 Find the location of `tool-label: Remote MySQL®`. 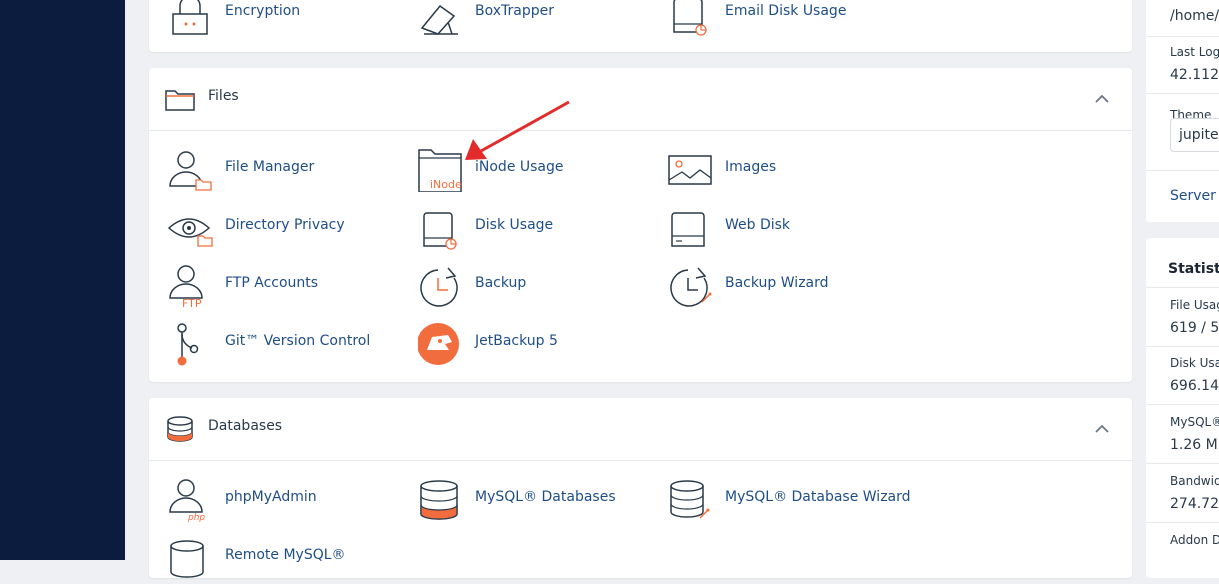

tool-label: Remote MySQL® is located at coordinates (285, 555).